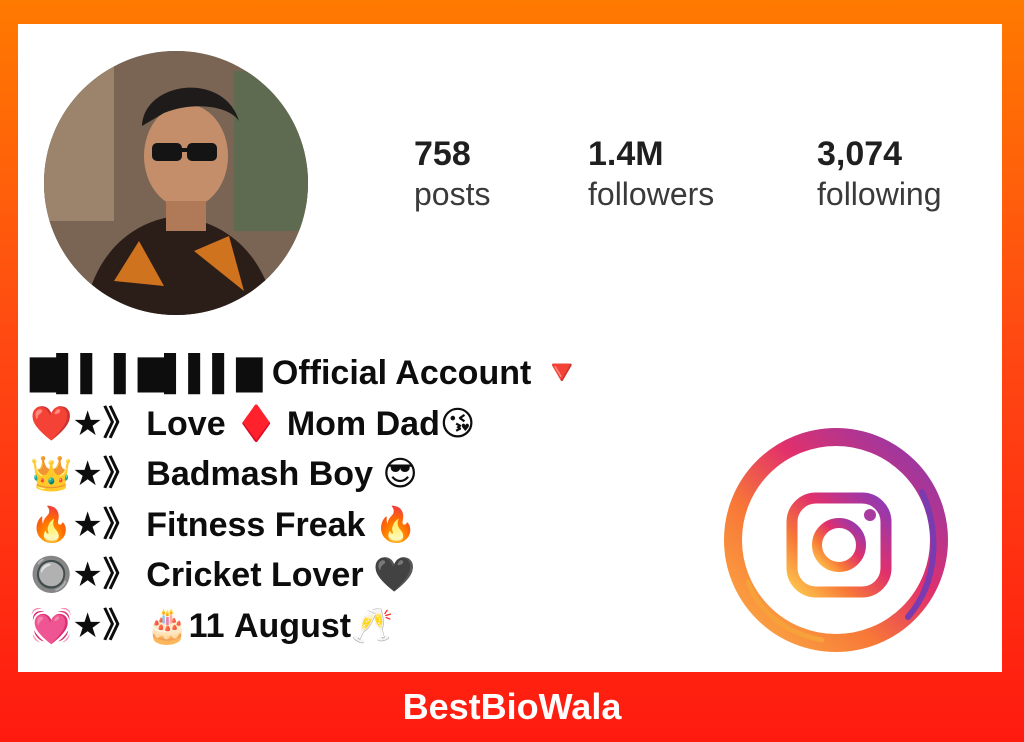  Describe the element at coordinates (452, 194) in the screenshot. I see `posts-label: posts` at that location.